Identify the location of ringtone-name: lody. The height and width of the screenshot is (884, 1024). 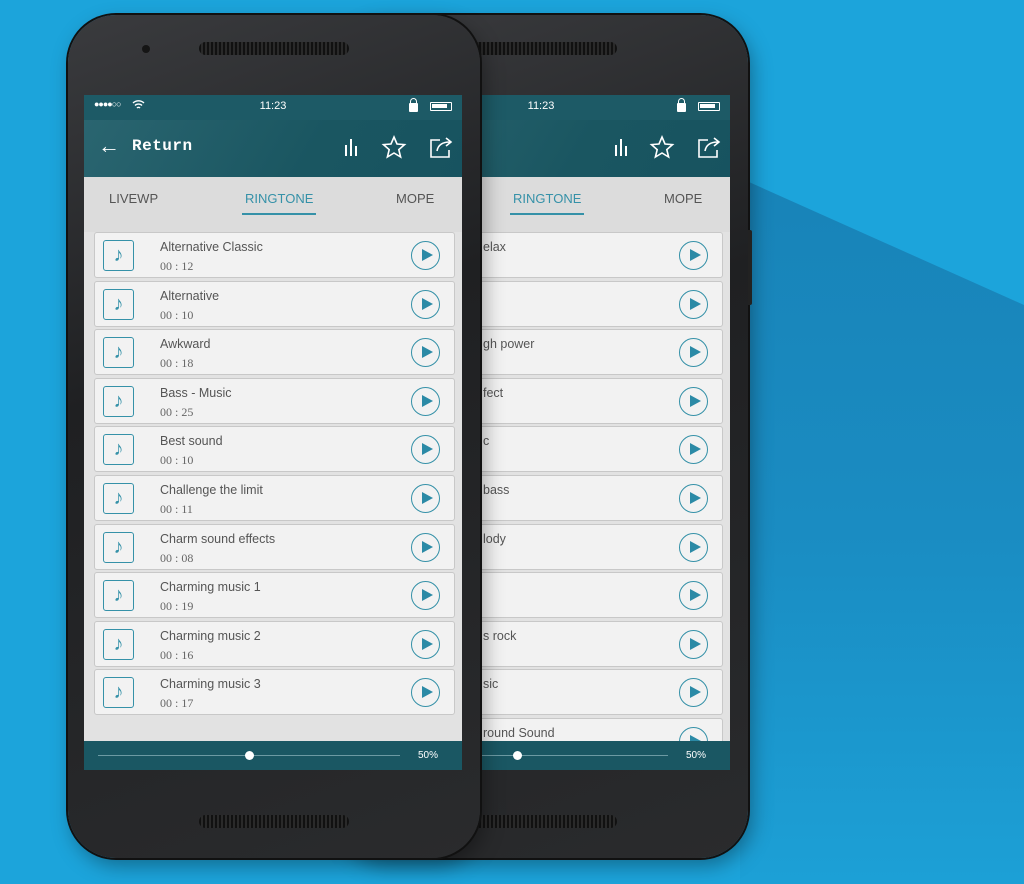
(494, 538).